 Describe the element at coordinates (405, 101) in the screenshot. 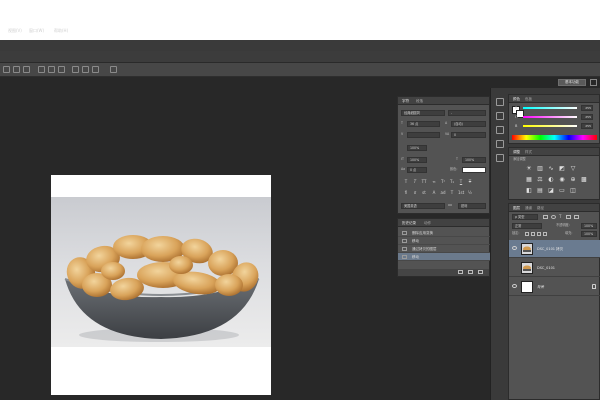

I see `tab-character: 字符` at that location.